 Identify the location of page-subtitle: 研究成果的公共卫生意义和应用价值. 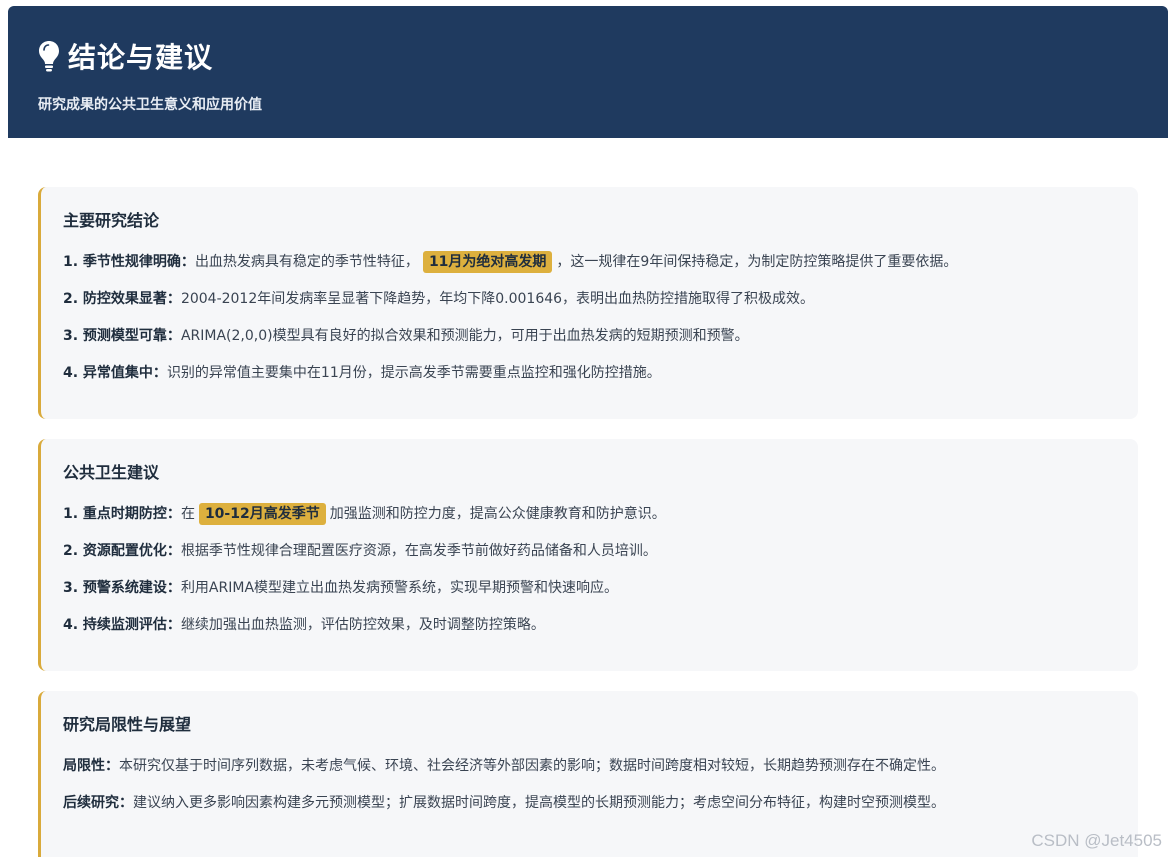
(150, 105).